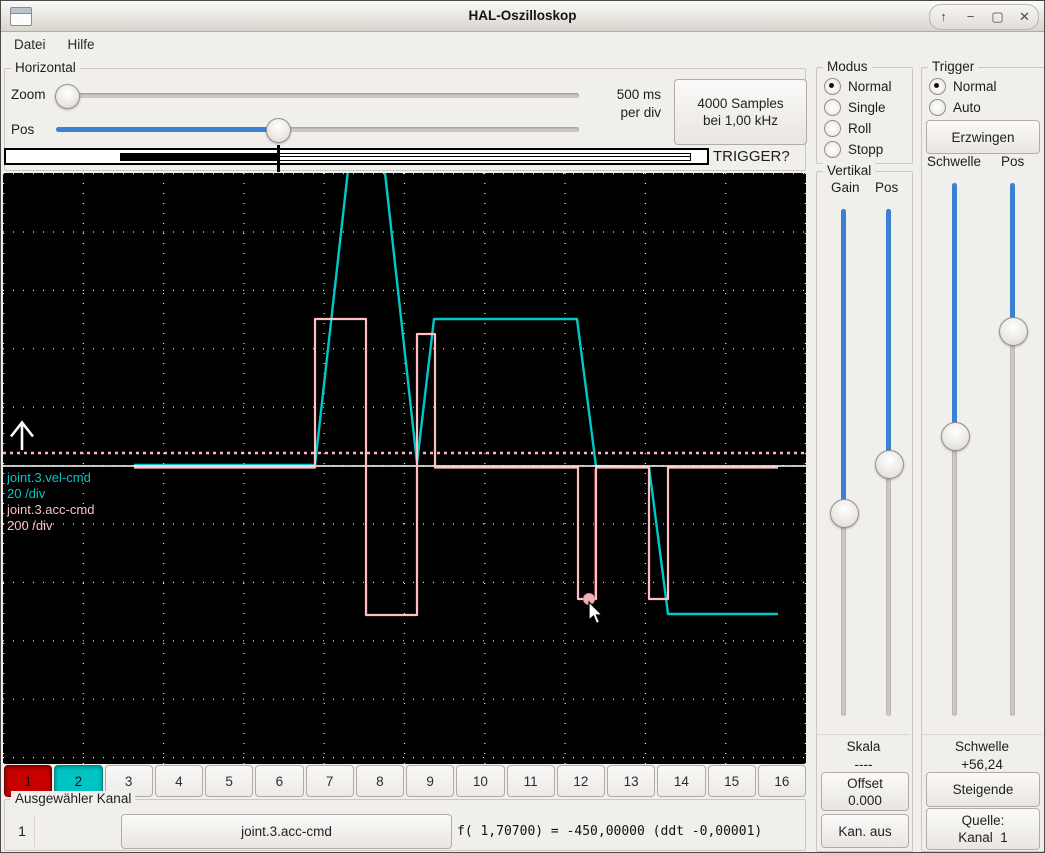 The width and height of the screenshot is (1045, 853). Describe the element at coordinates (740, 112) in the screenshot. I see `samples-button: 4000 Samples bei 1,00 kHz` at that location.